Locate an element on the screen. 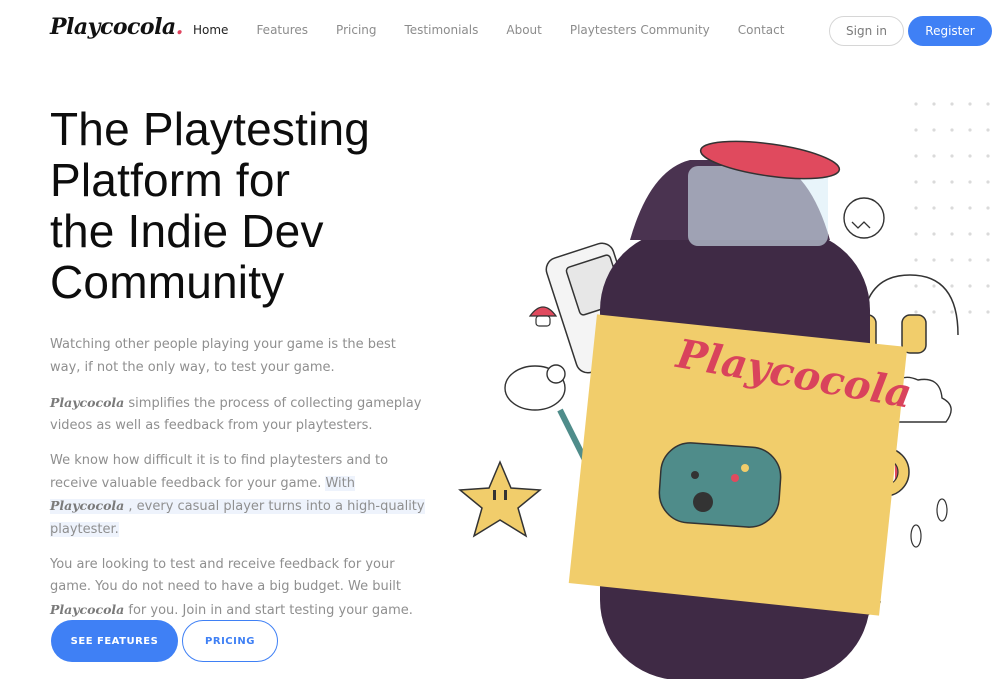 Image resolution: width=1000 pixels, height=679 pixels. nav-link-features: Features is located at coordinates (282, 30).